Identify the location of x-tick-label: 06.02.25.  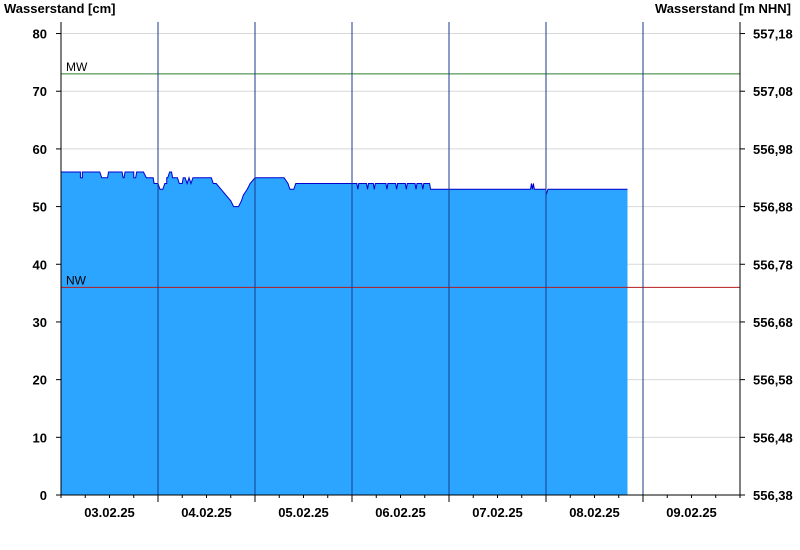
(400, 512).